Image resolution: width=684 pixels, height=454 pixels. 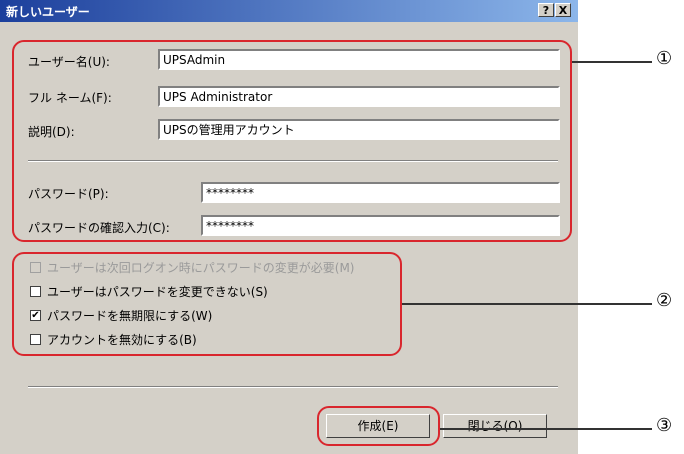 What do you see at coordinates (495, 426) in the screenshot?
I see `close-button: 閉じる(O)` at bounding box center [495, 426].